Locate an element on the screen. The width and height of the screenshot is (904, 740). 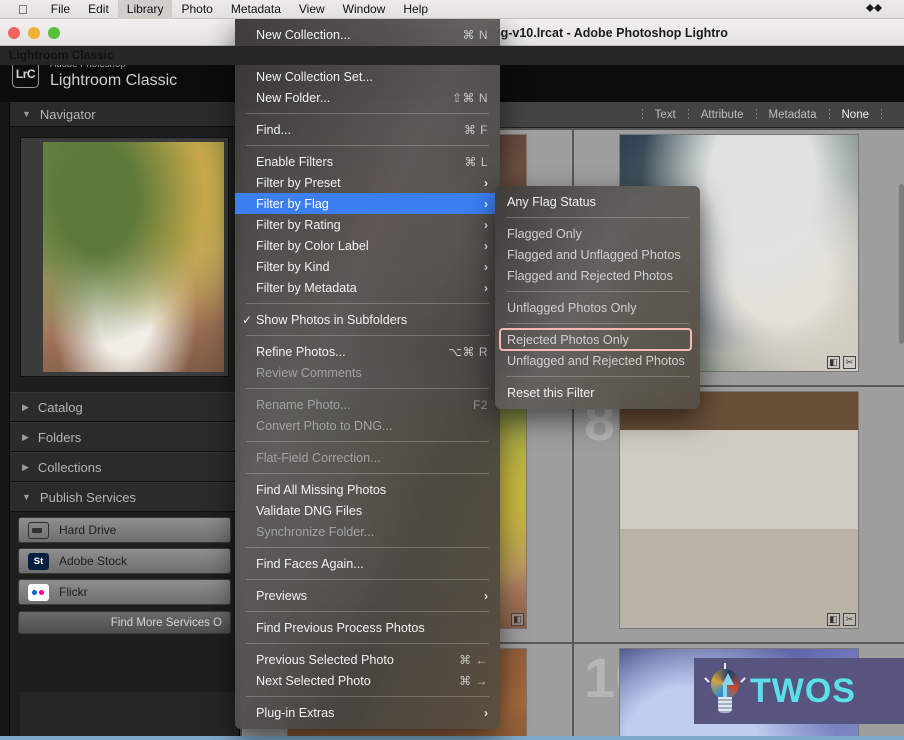
menu-item-shortcut: ⌘ N is located at coordinates (475, 34).